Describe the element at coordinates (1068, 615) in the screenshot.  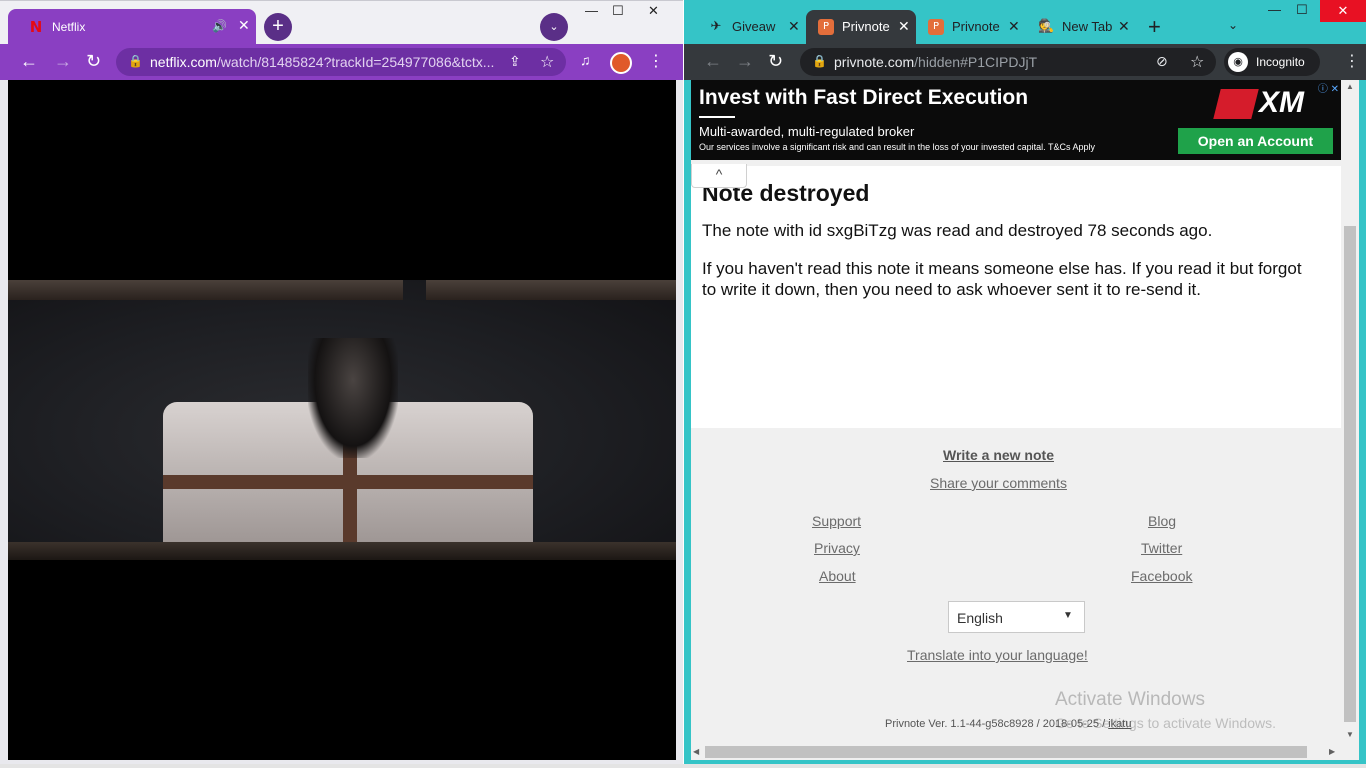
I see `chevron-down-icon: ▼` at that location.